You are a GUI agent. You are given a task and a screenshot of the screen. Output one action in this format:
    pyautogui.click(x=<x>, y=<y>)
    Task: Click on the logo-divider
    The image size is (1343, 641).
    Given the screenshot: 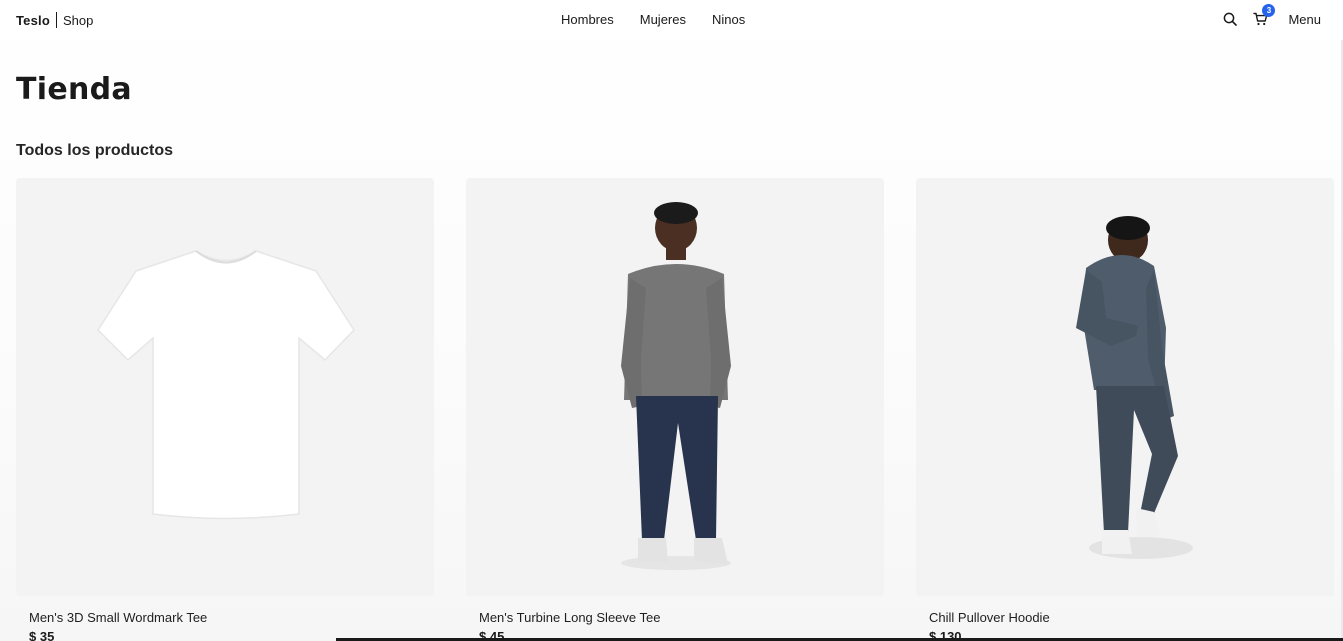 What is the action you would take?
    pyautogui.click(x=56, y=20)
    